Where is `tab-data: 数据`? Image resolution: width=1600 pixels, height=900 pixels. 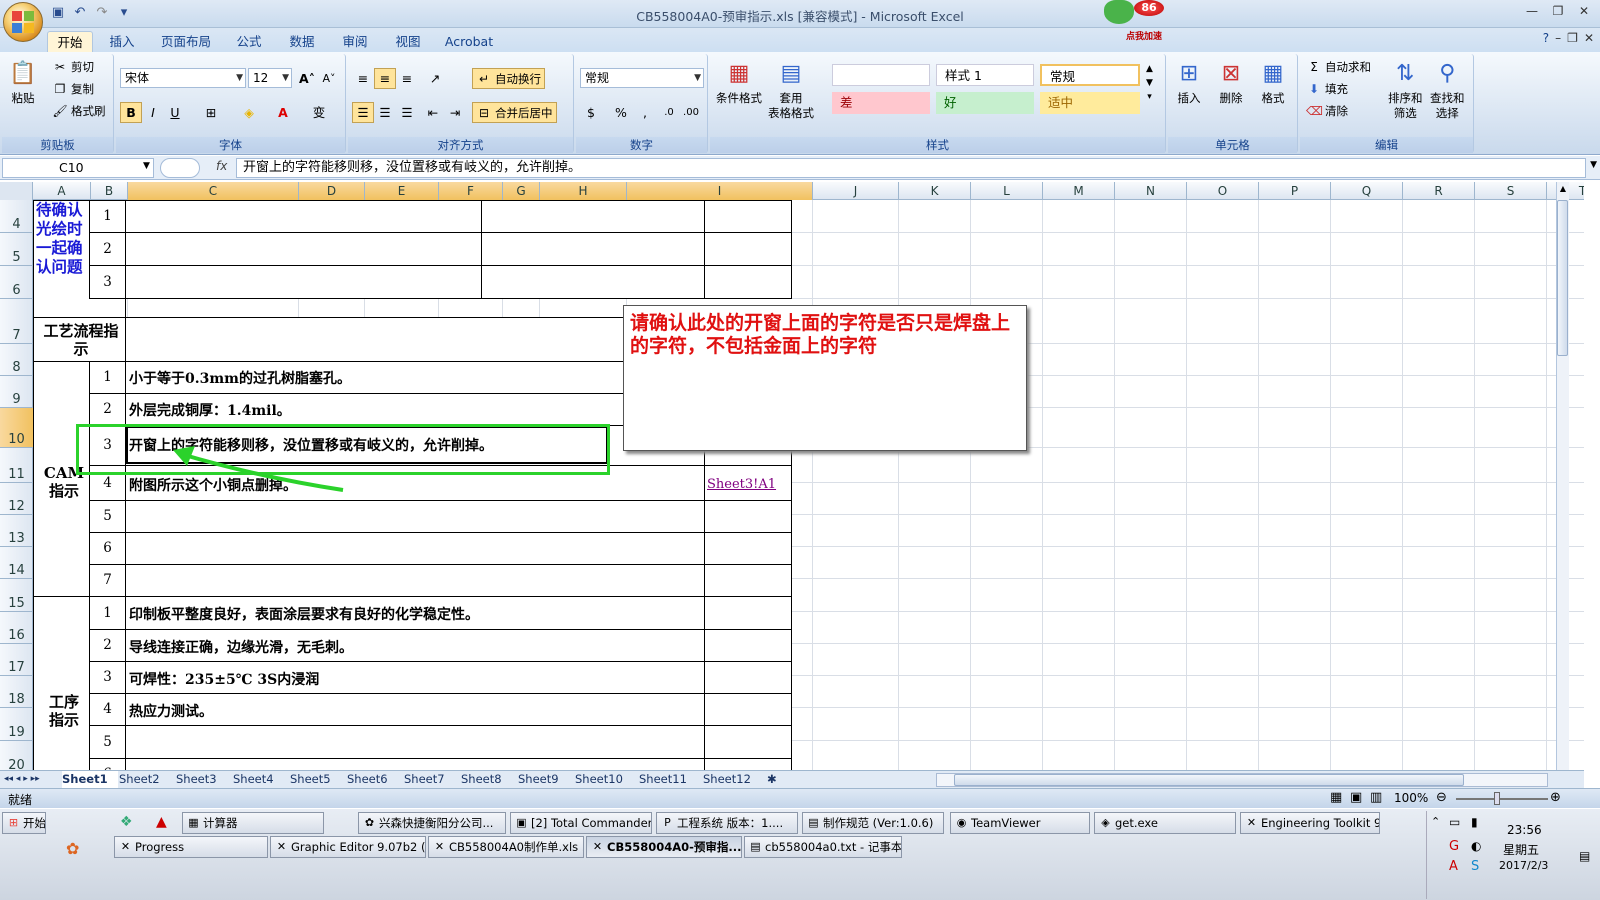 tab-data: 数据 is located at coordinates (302, 41).